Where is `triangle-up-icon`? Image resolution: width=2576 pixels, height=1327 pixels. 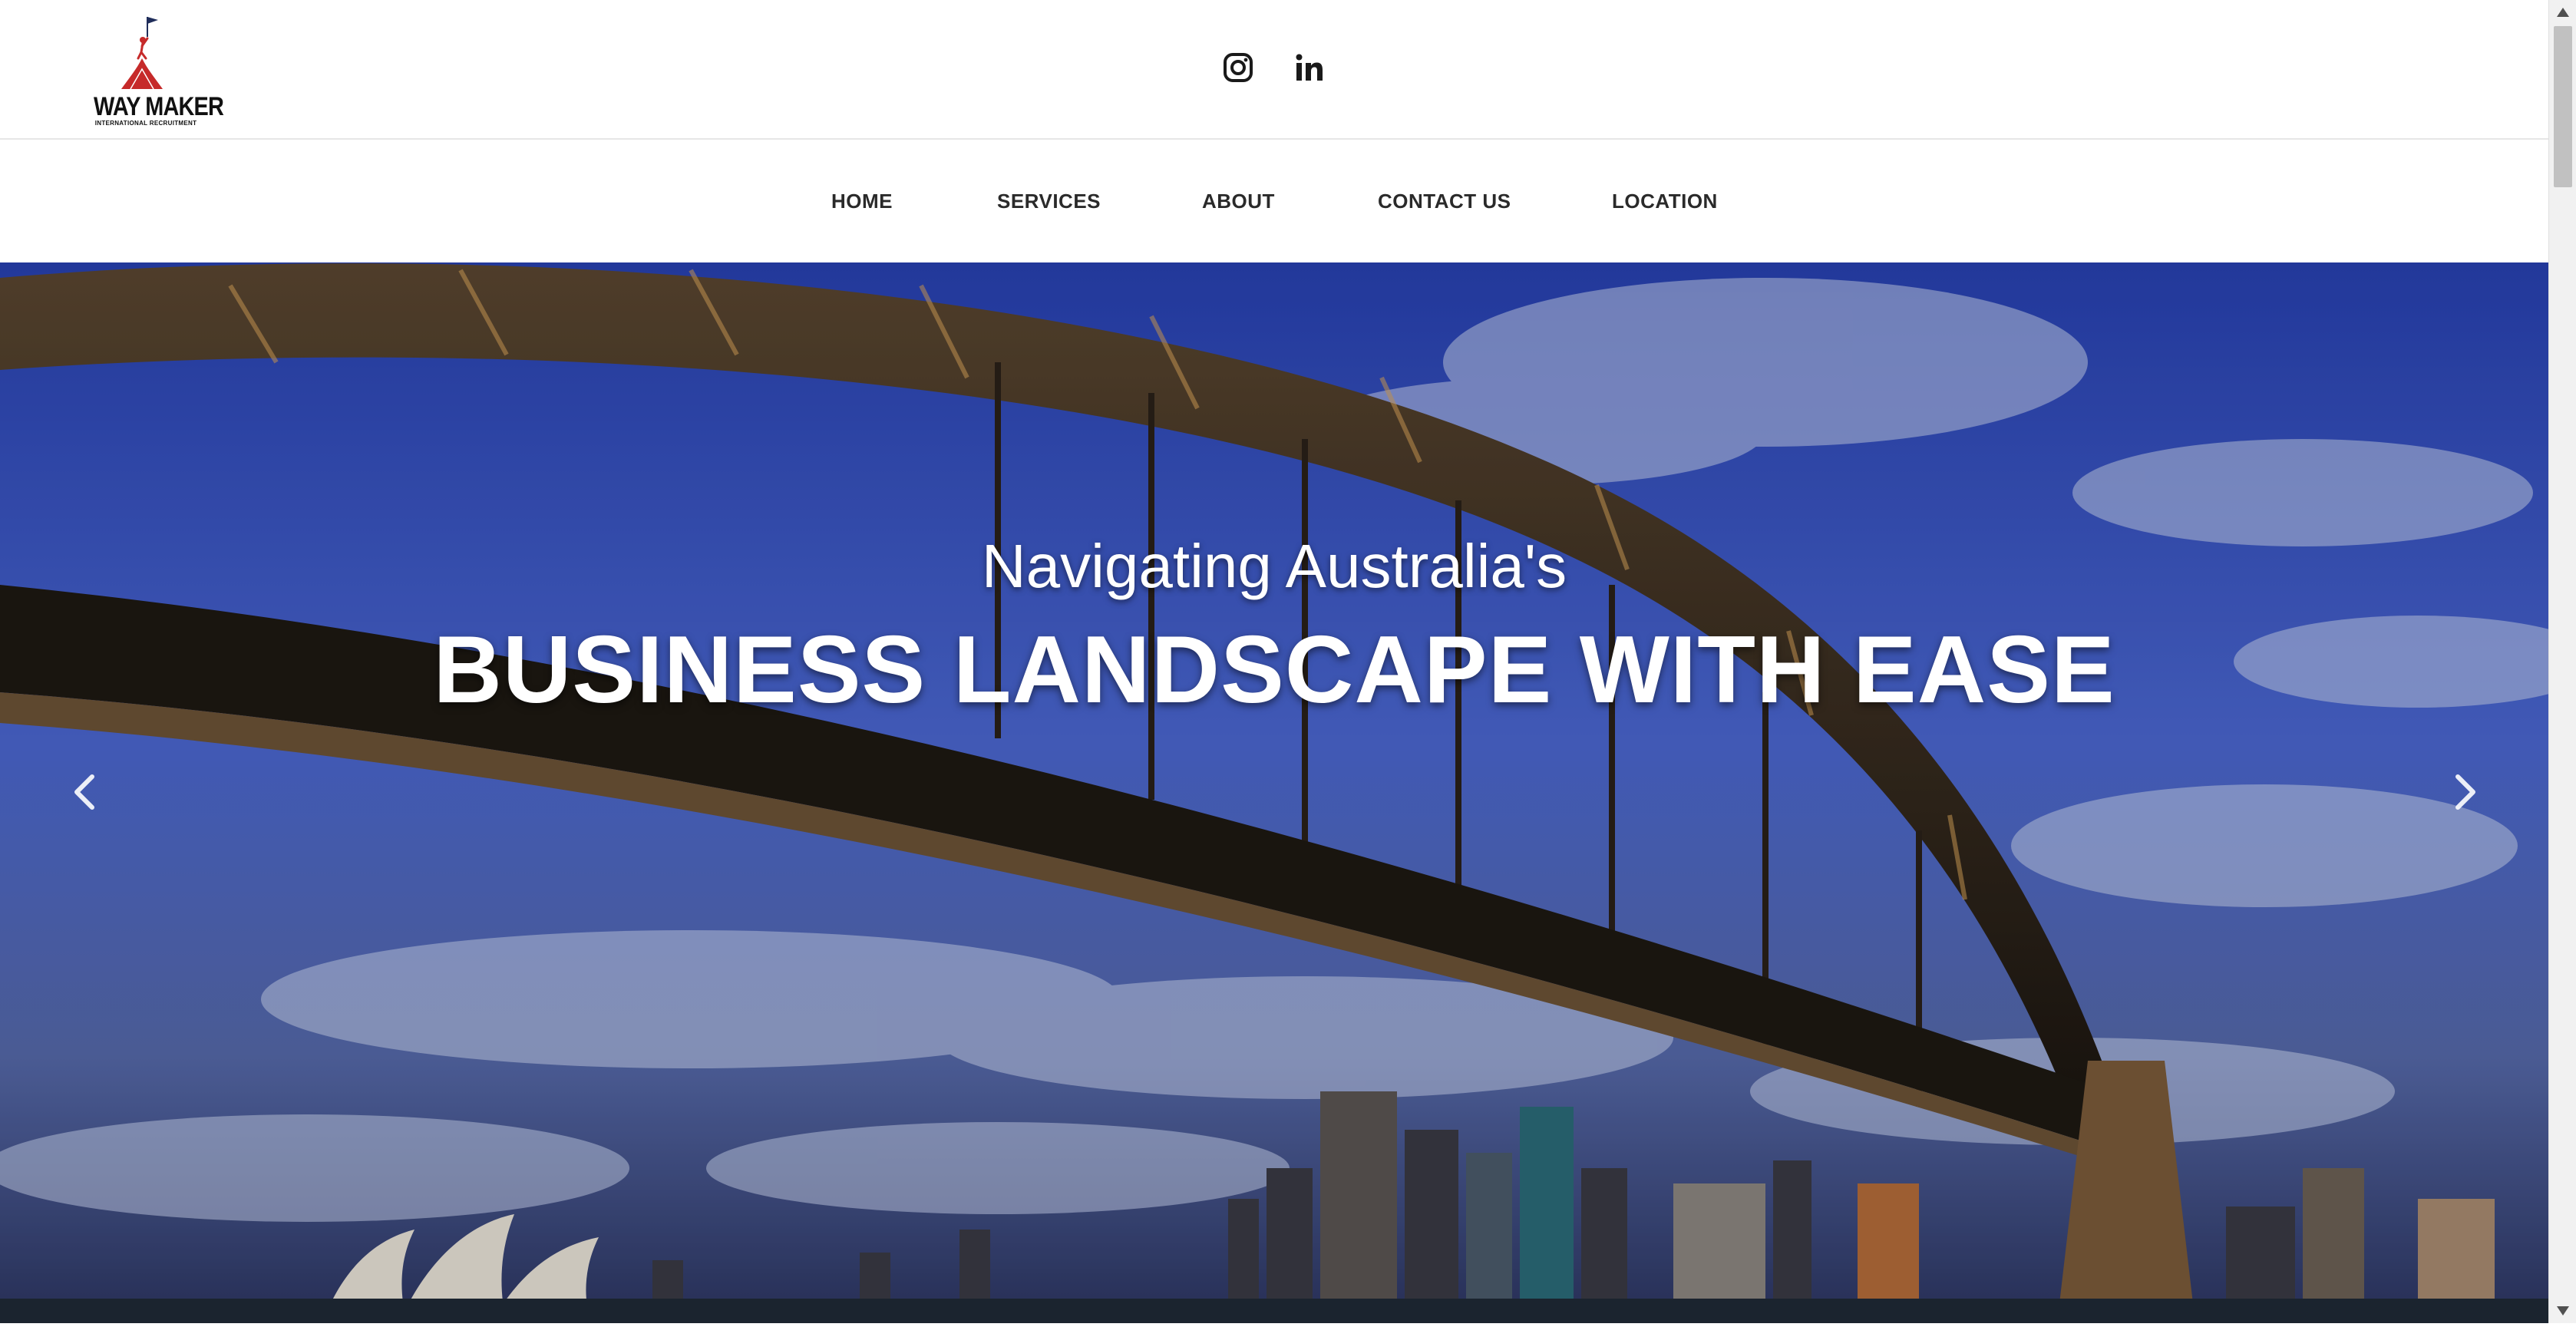
triangle-up-icon is located at coordinates (2563, 12).